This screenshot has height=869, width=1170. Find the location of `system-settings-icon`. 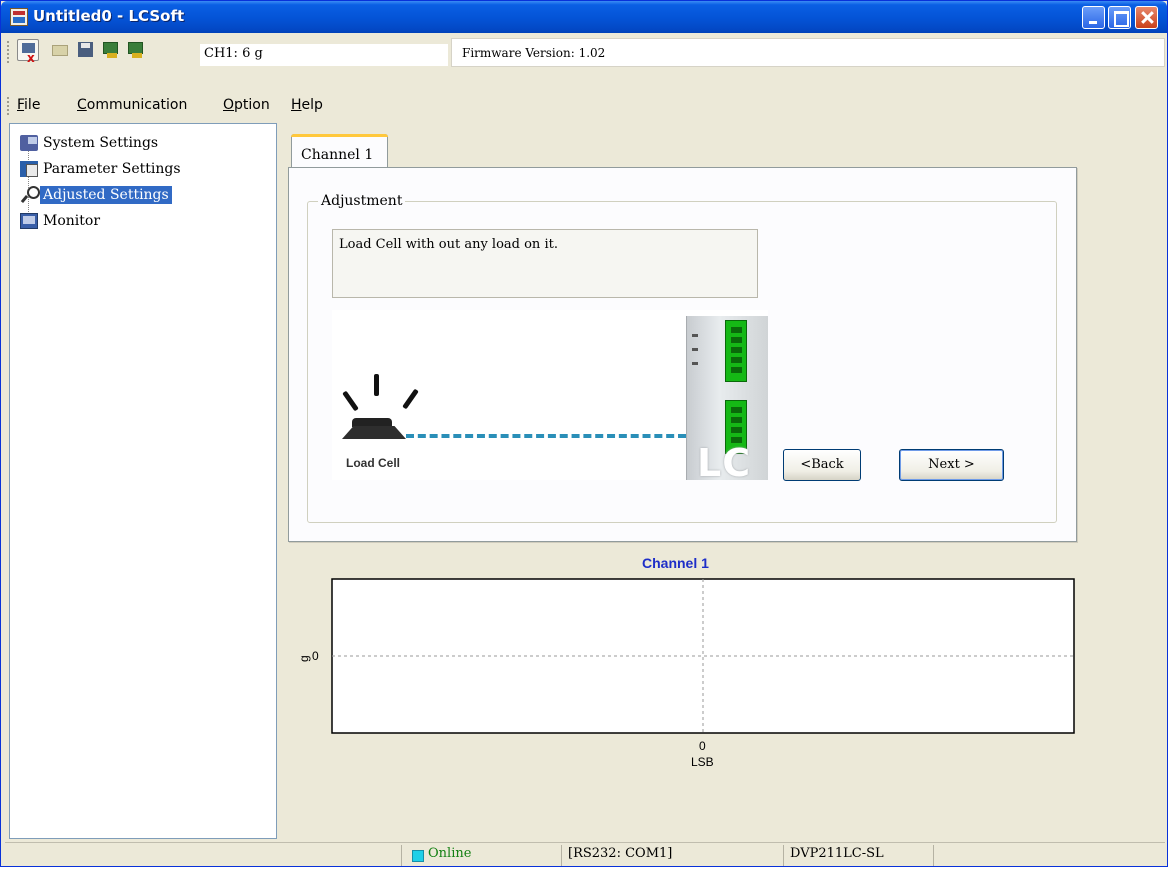

system-settings-icon is located at coordinates (29, 143).